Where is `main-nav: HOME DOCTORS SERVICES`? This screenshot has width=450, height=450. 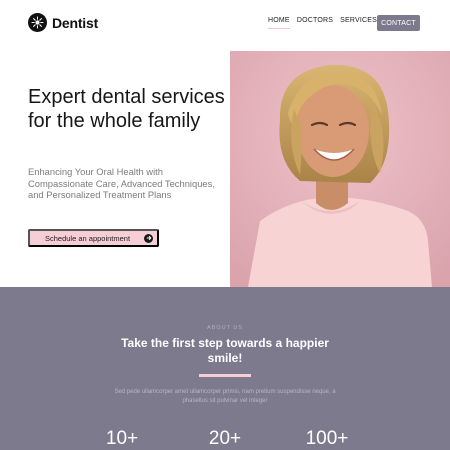 main-nav: HOME DOCTORS SERVICES is located at coordinates (322, 23).